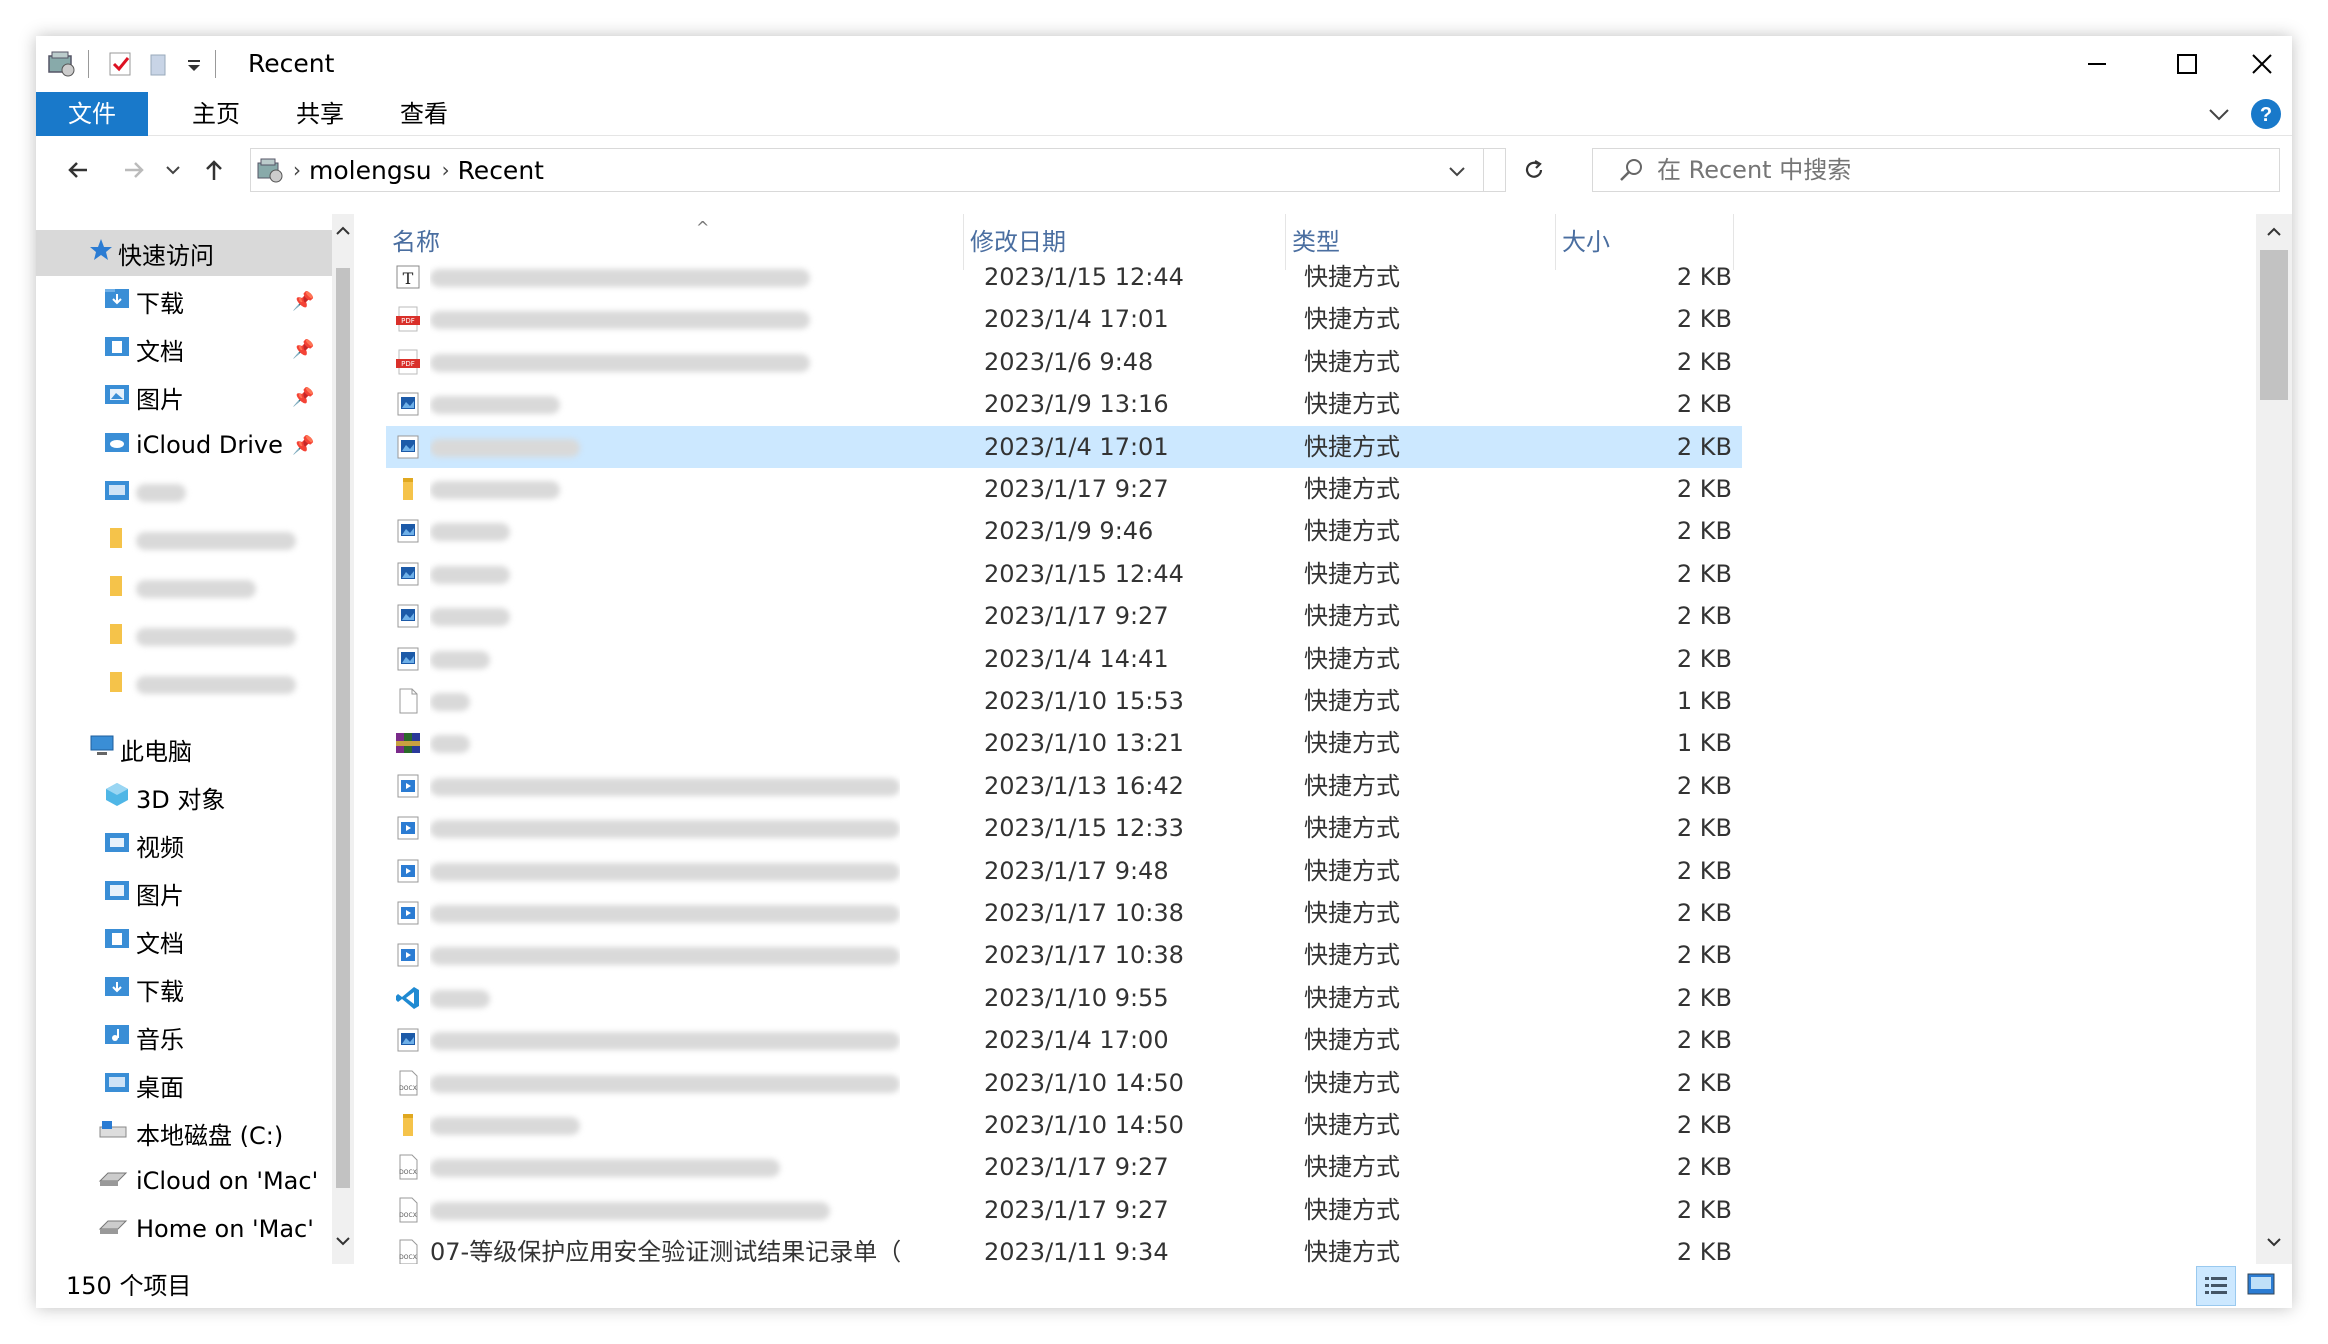  Describe the element at coordinates (184, 989) in the screenshot. I see `sidebar-item-downloads: 下载` at that location.